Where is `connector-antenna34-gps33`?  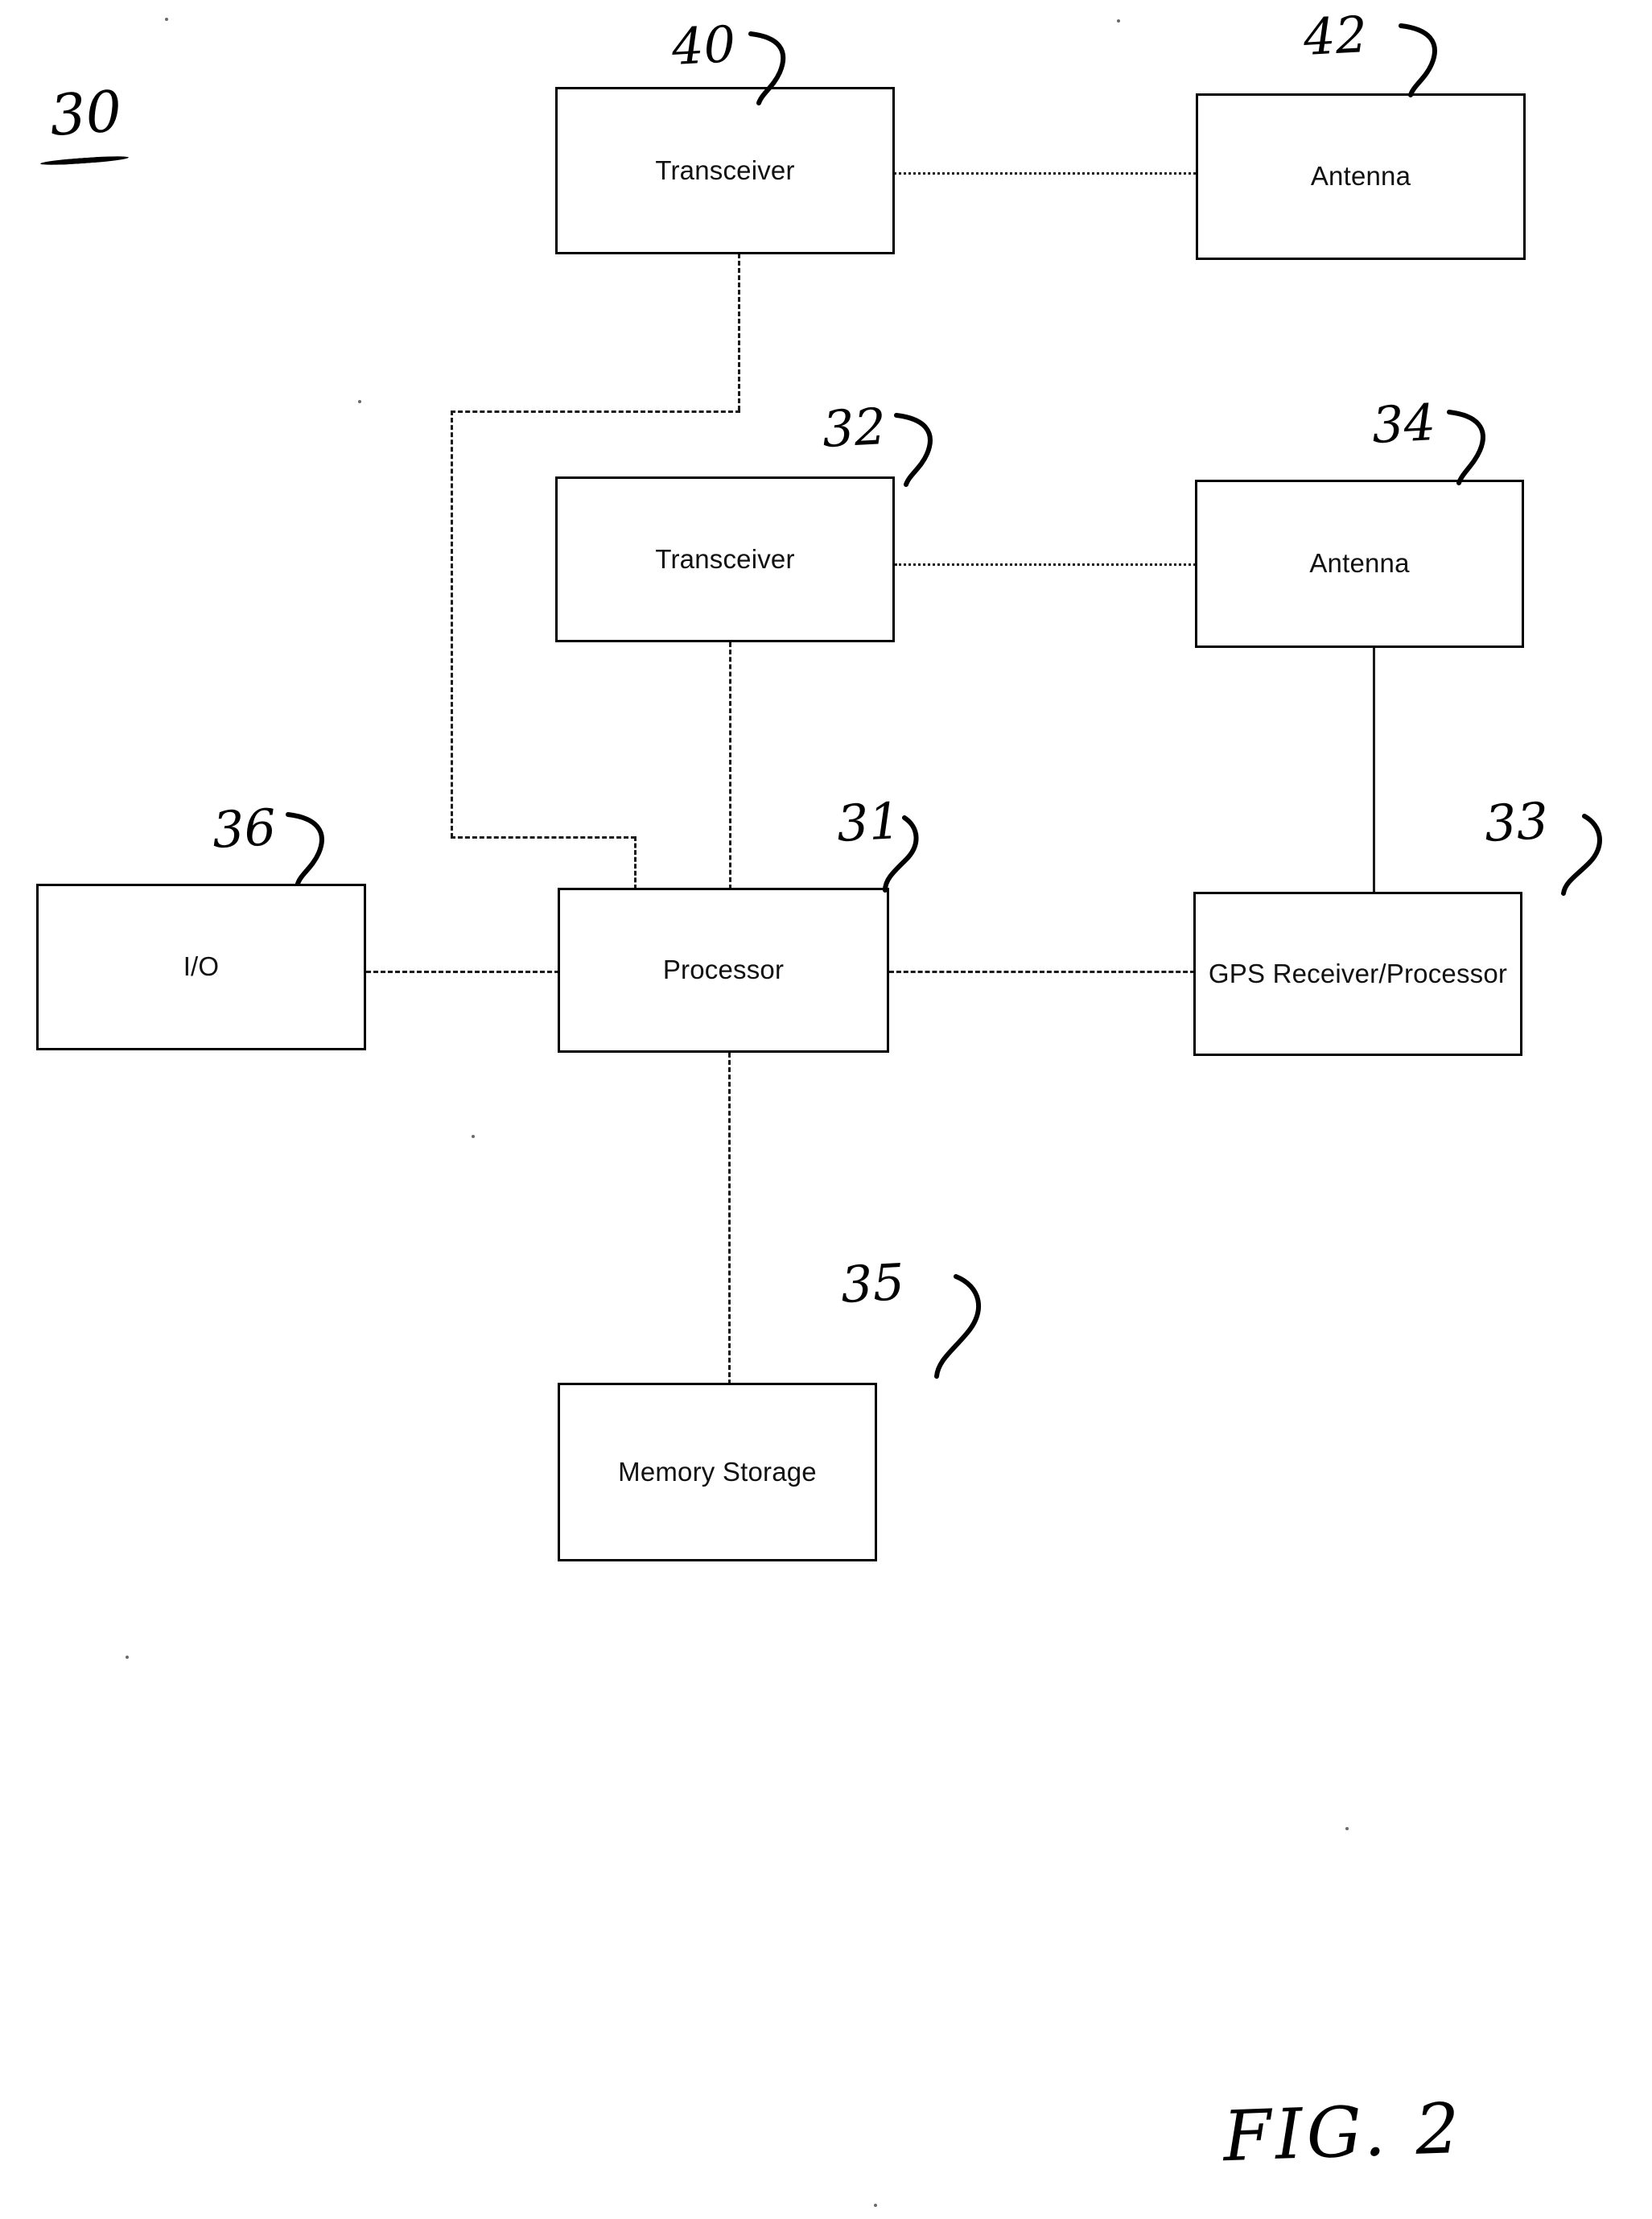 connector-antenna34-gps33 is located at coordinates (1374, 771).